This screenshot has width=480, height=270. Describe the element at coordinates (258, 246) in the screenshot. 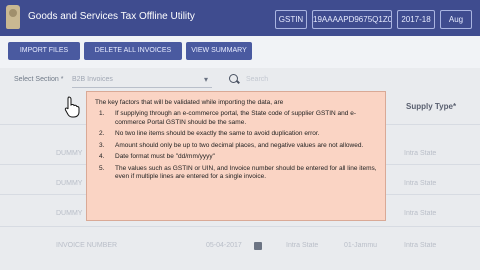

I see `calendar-icon` at that location.